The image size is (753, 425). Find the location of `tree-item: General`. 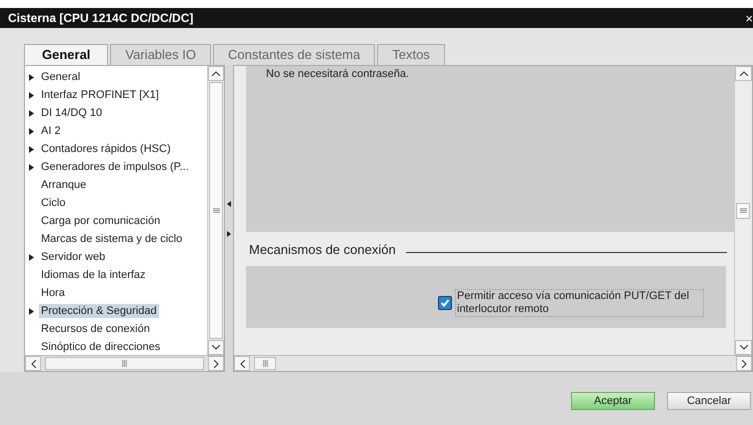

tree-item: General is located at coordinates (60, 77).